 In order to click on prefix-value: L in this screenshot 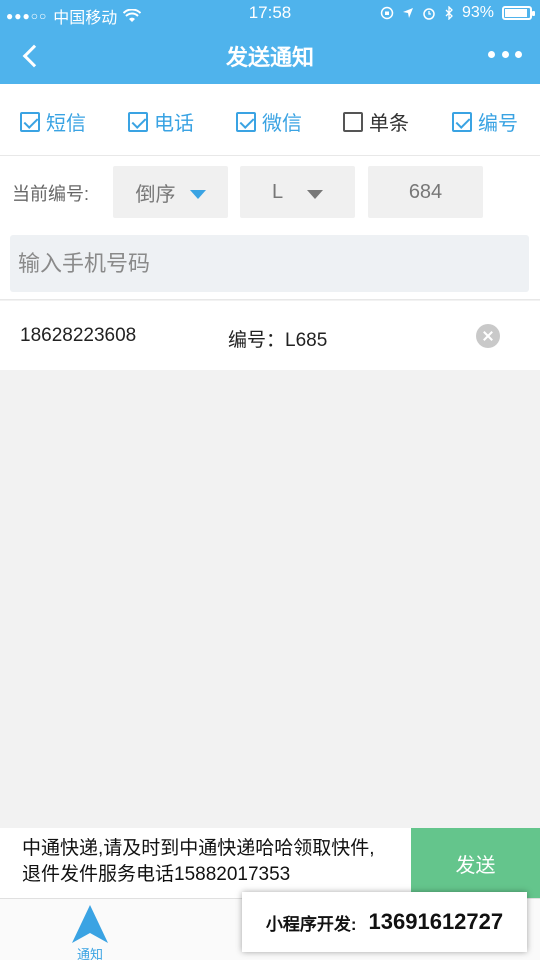, I will do `click(277, 191)`.